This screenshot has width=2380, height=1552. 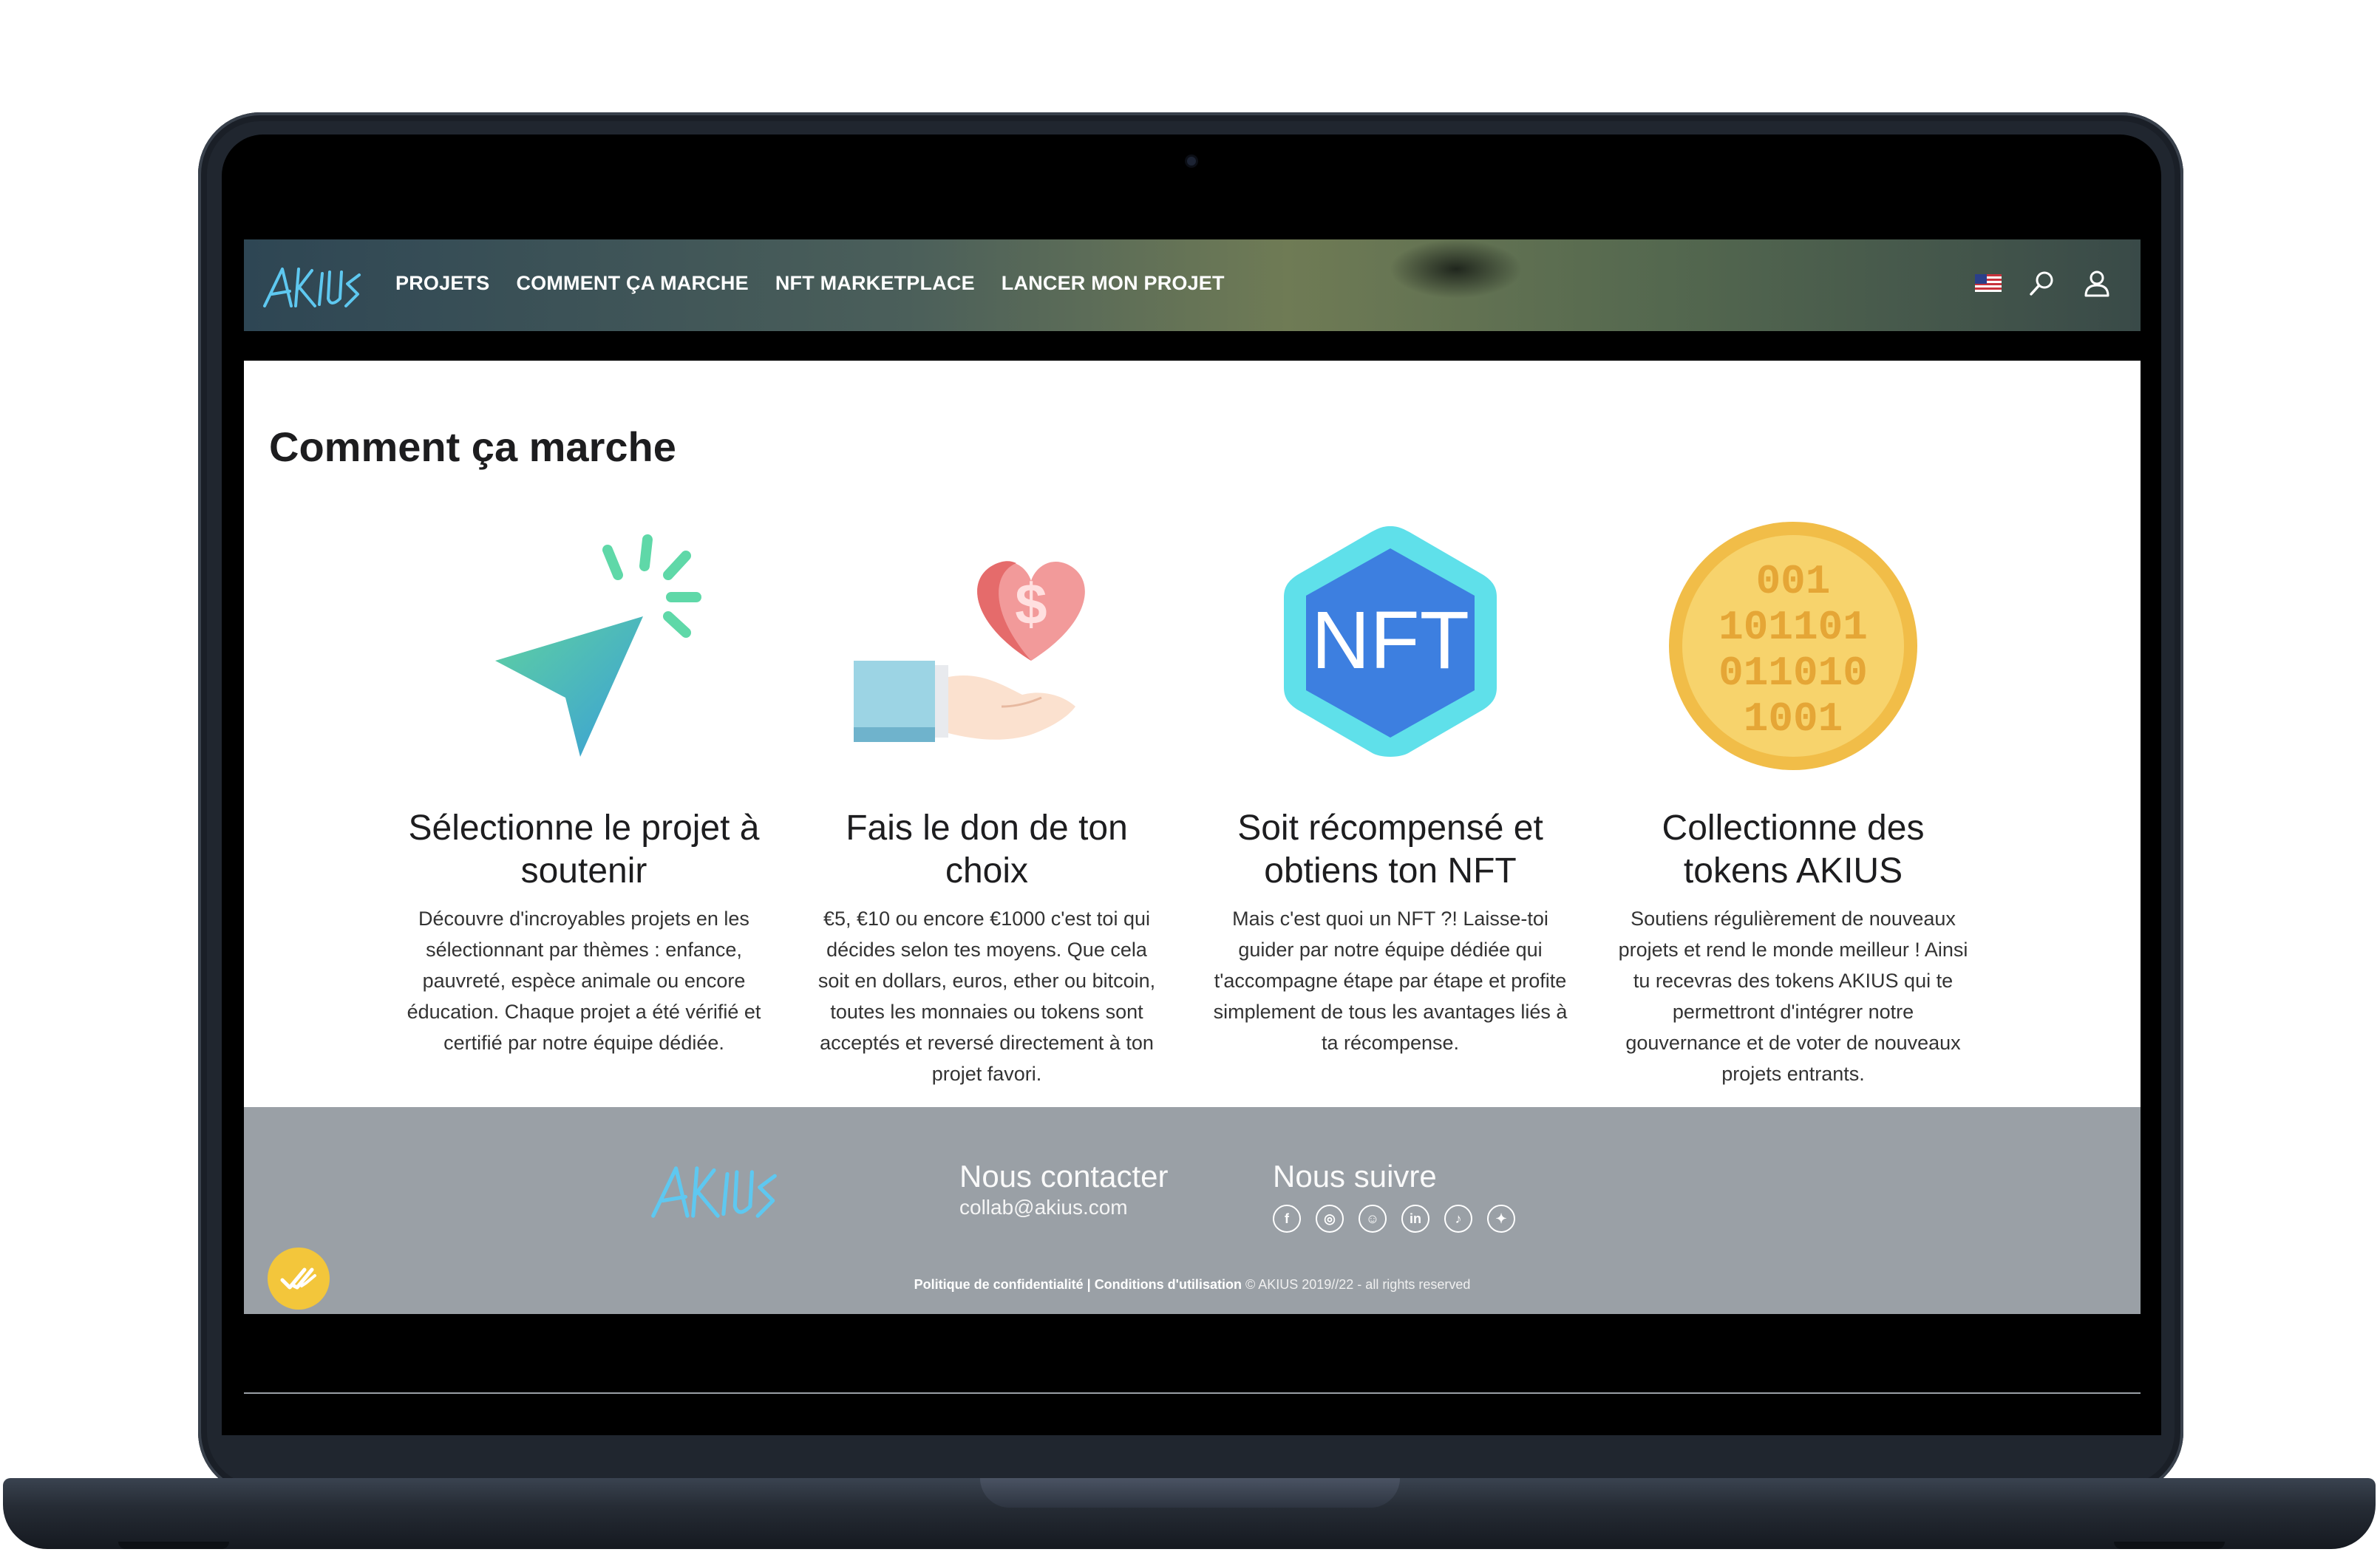 What do you see at coordinates (1064, 1176) in the screenshot?
I see `contact-heading: Nous contacter` at bounding box center [1064, 1176].